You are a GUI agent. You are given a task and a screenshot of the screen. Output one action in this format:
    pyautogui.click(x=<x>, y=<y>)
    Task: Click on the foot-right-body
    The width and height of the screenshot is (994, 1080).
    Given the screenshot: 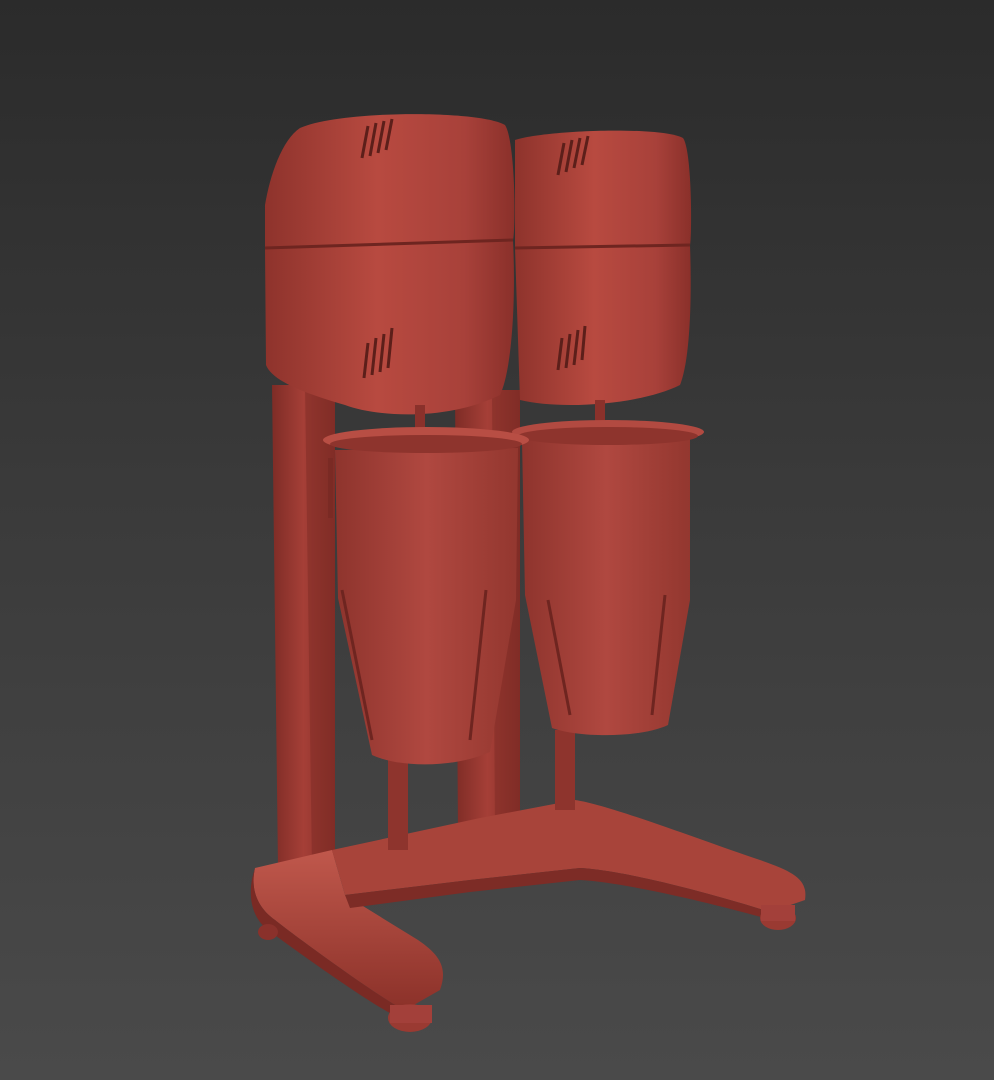 What is the action you would take?
    pyautogui.click(x=778, y=913)
    